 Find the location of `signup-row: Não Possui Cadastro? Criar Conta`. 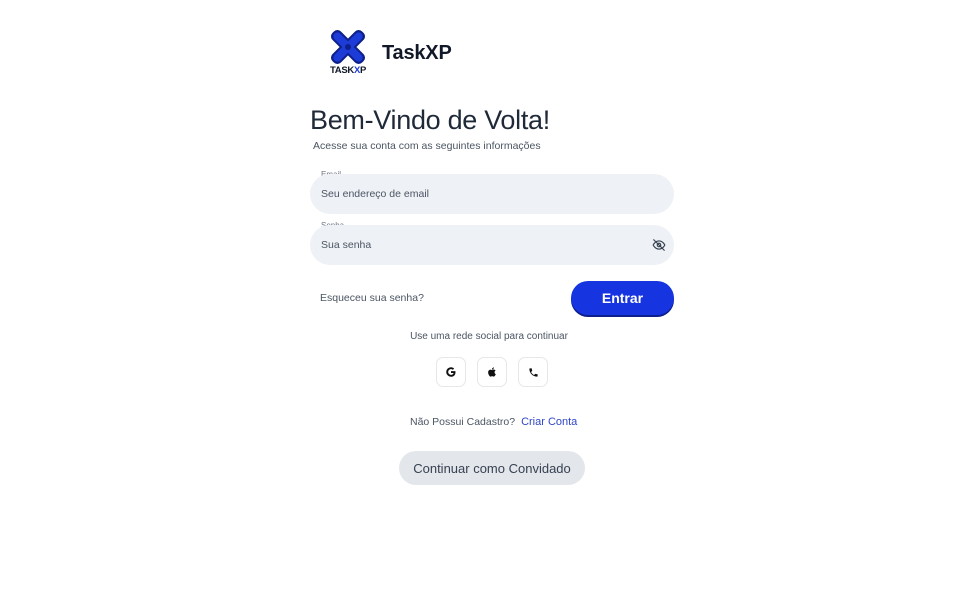

signup-row: Não Possui Cadastro? Criar Conta is located at coordinates (493, 422).